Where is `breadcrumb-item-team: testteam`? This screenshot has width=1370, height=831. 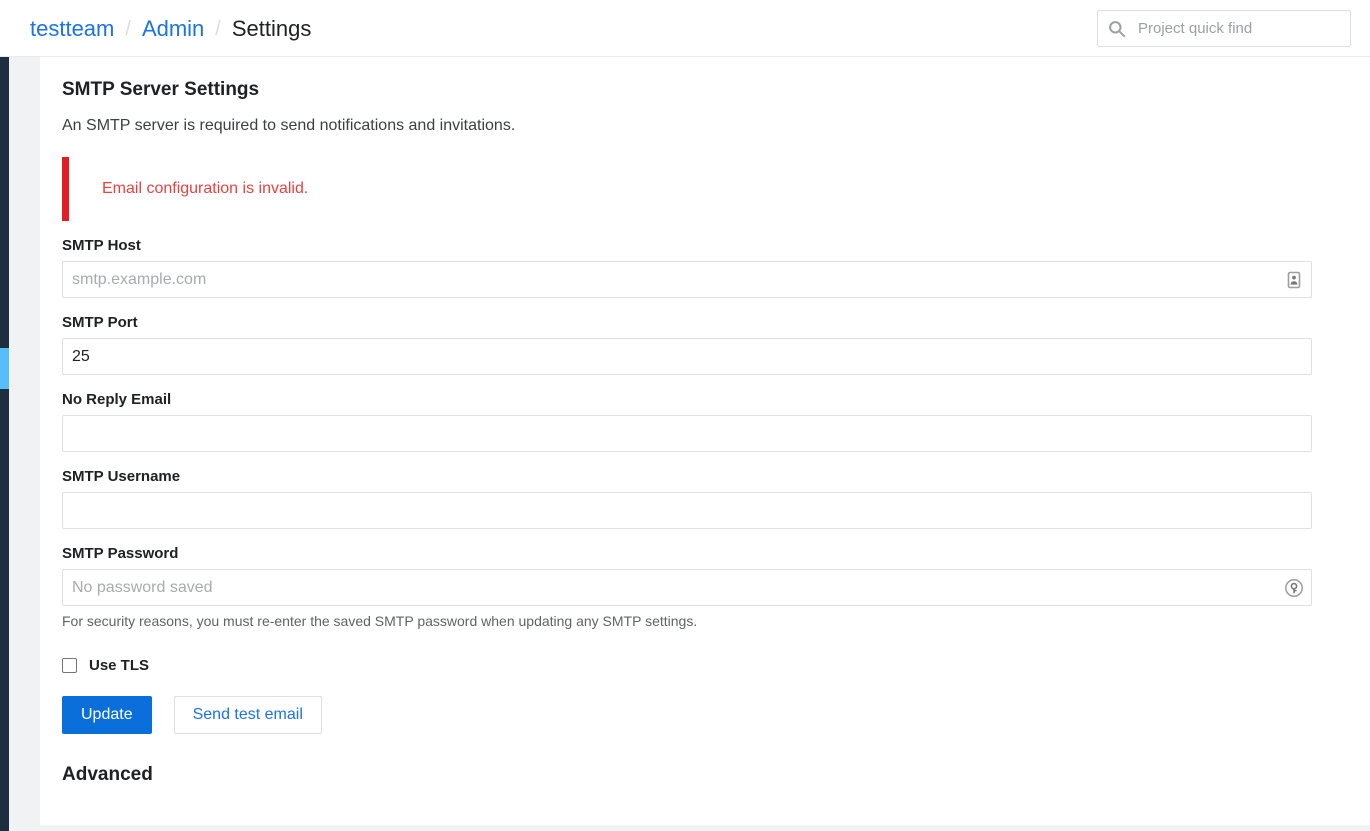
breadcrumb-item-team: testteam is located at coordinates (72, 28).